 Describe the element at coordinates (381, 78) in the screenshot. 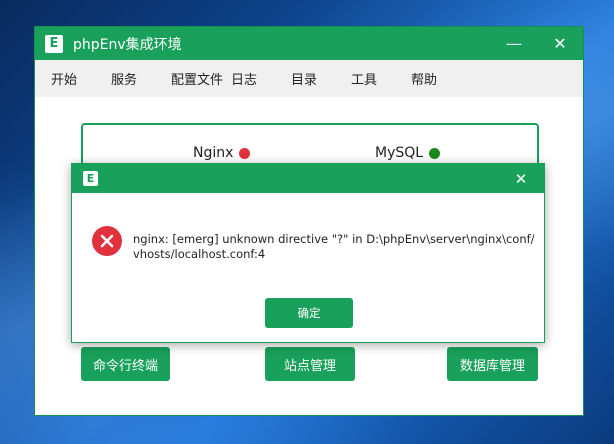

I see `menu-tools: 工具` at that location.